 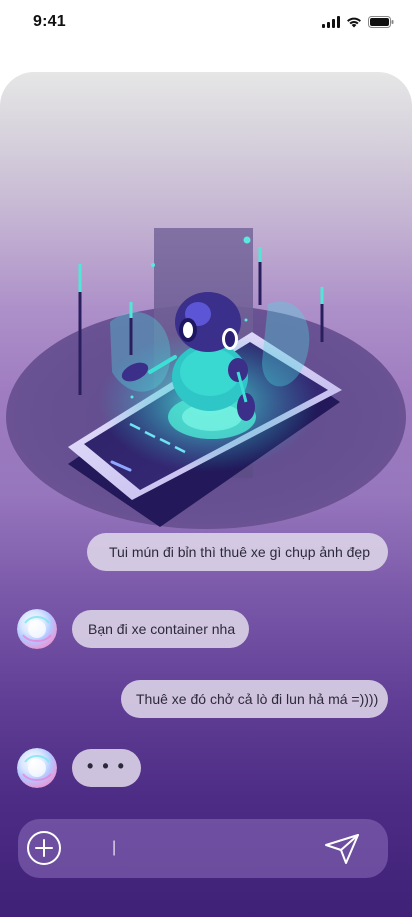 I want to click on battery-icon, so click(x=381, y=22).